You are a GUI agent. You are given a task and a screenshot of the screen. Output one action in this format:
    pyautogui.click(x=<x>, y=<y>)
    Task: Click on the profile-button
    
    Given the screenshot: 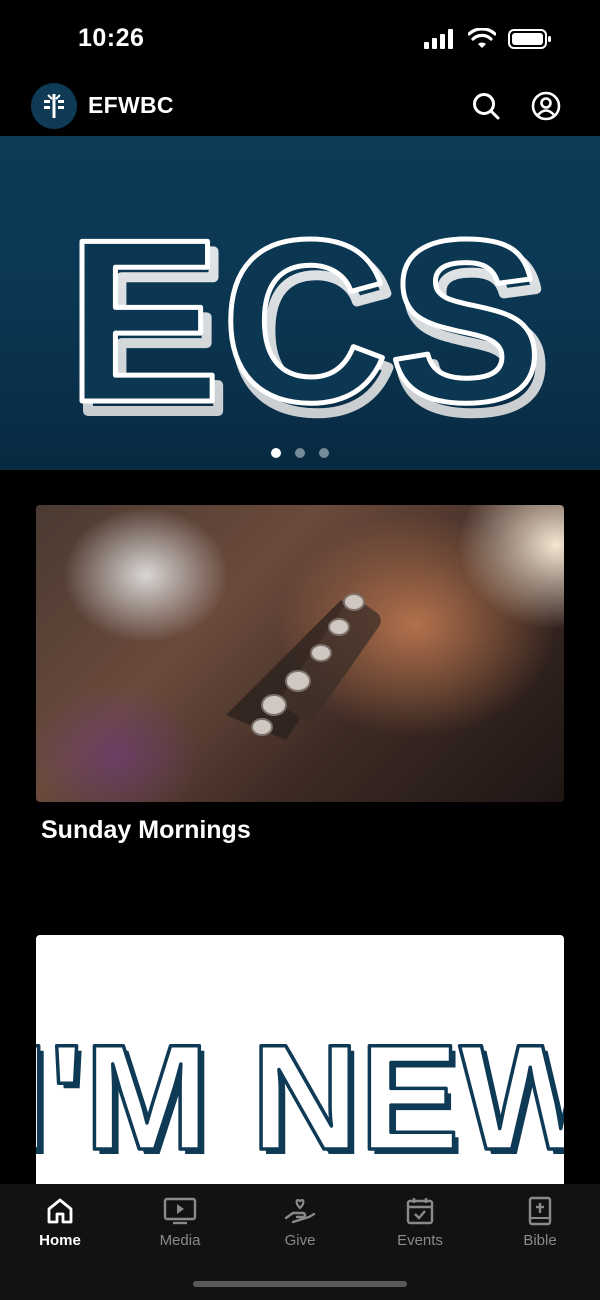 What is the action you would take?
    pyautogui.click(x=546, y=106)
    